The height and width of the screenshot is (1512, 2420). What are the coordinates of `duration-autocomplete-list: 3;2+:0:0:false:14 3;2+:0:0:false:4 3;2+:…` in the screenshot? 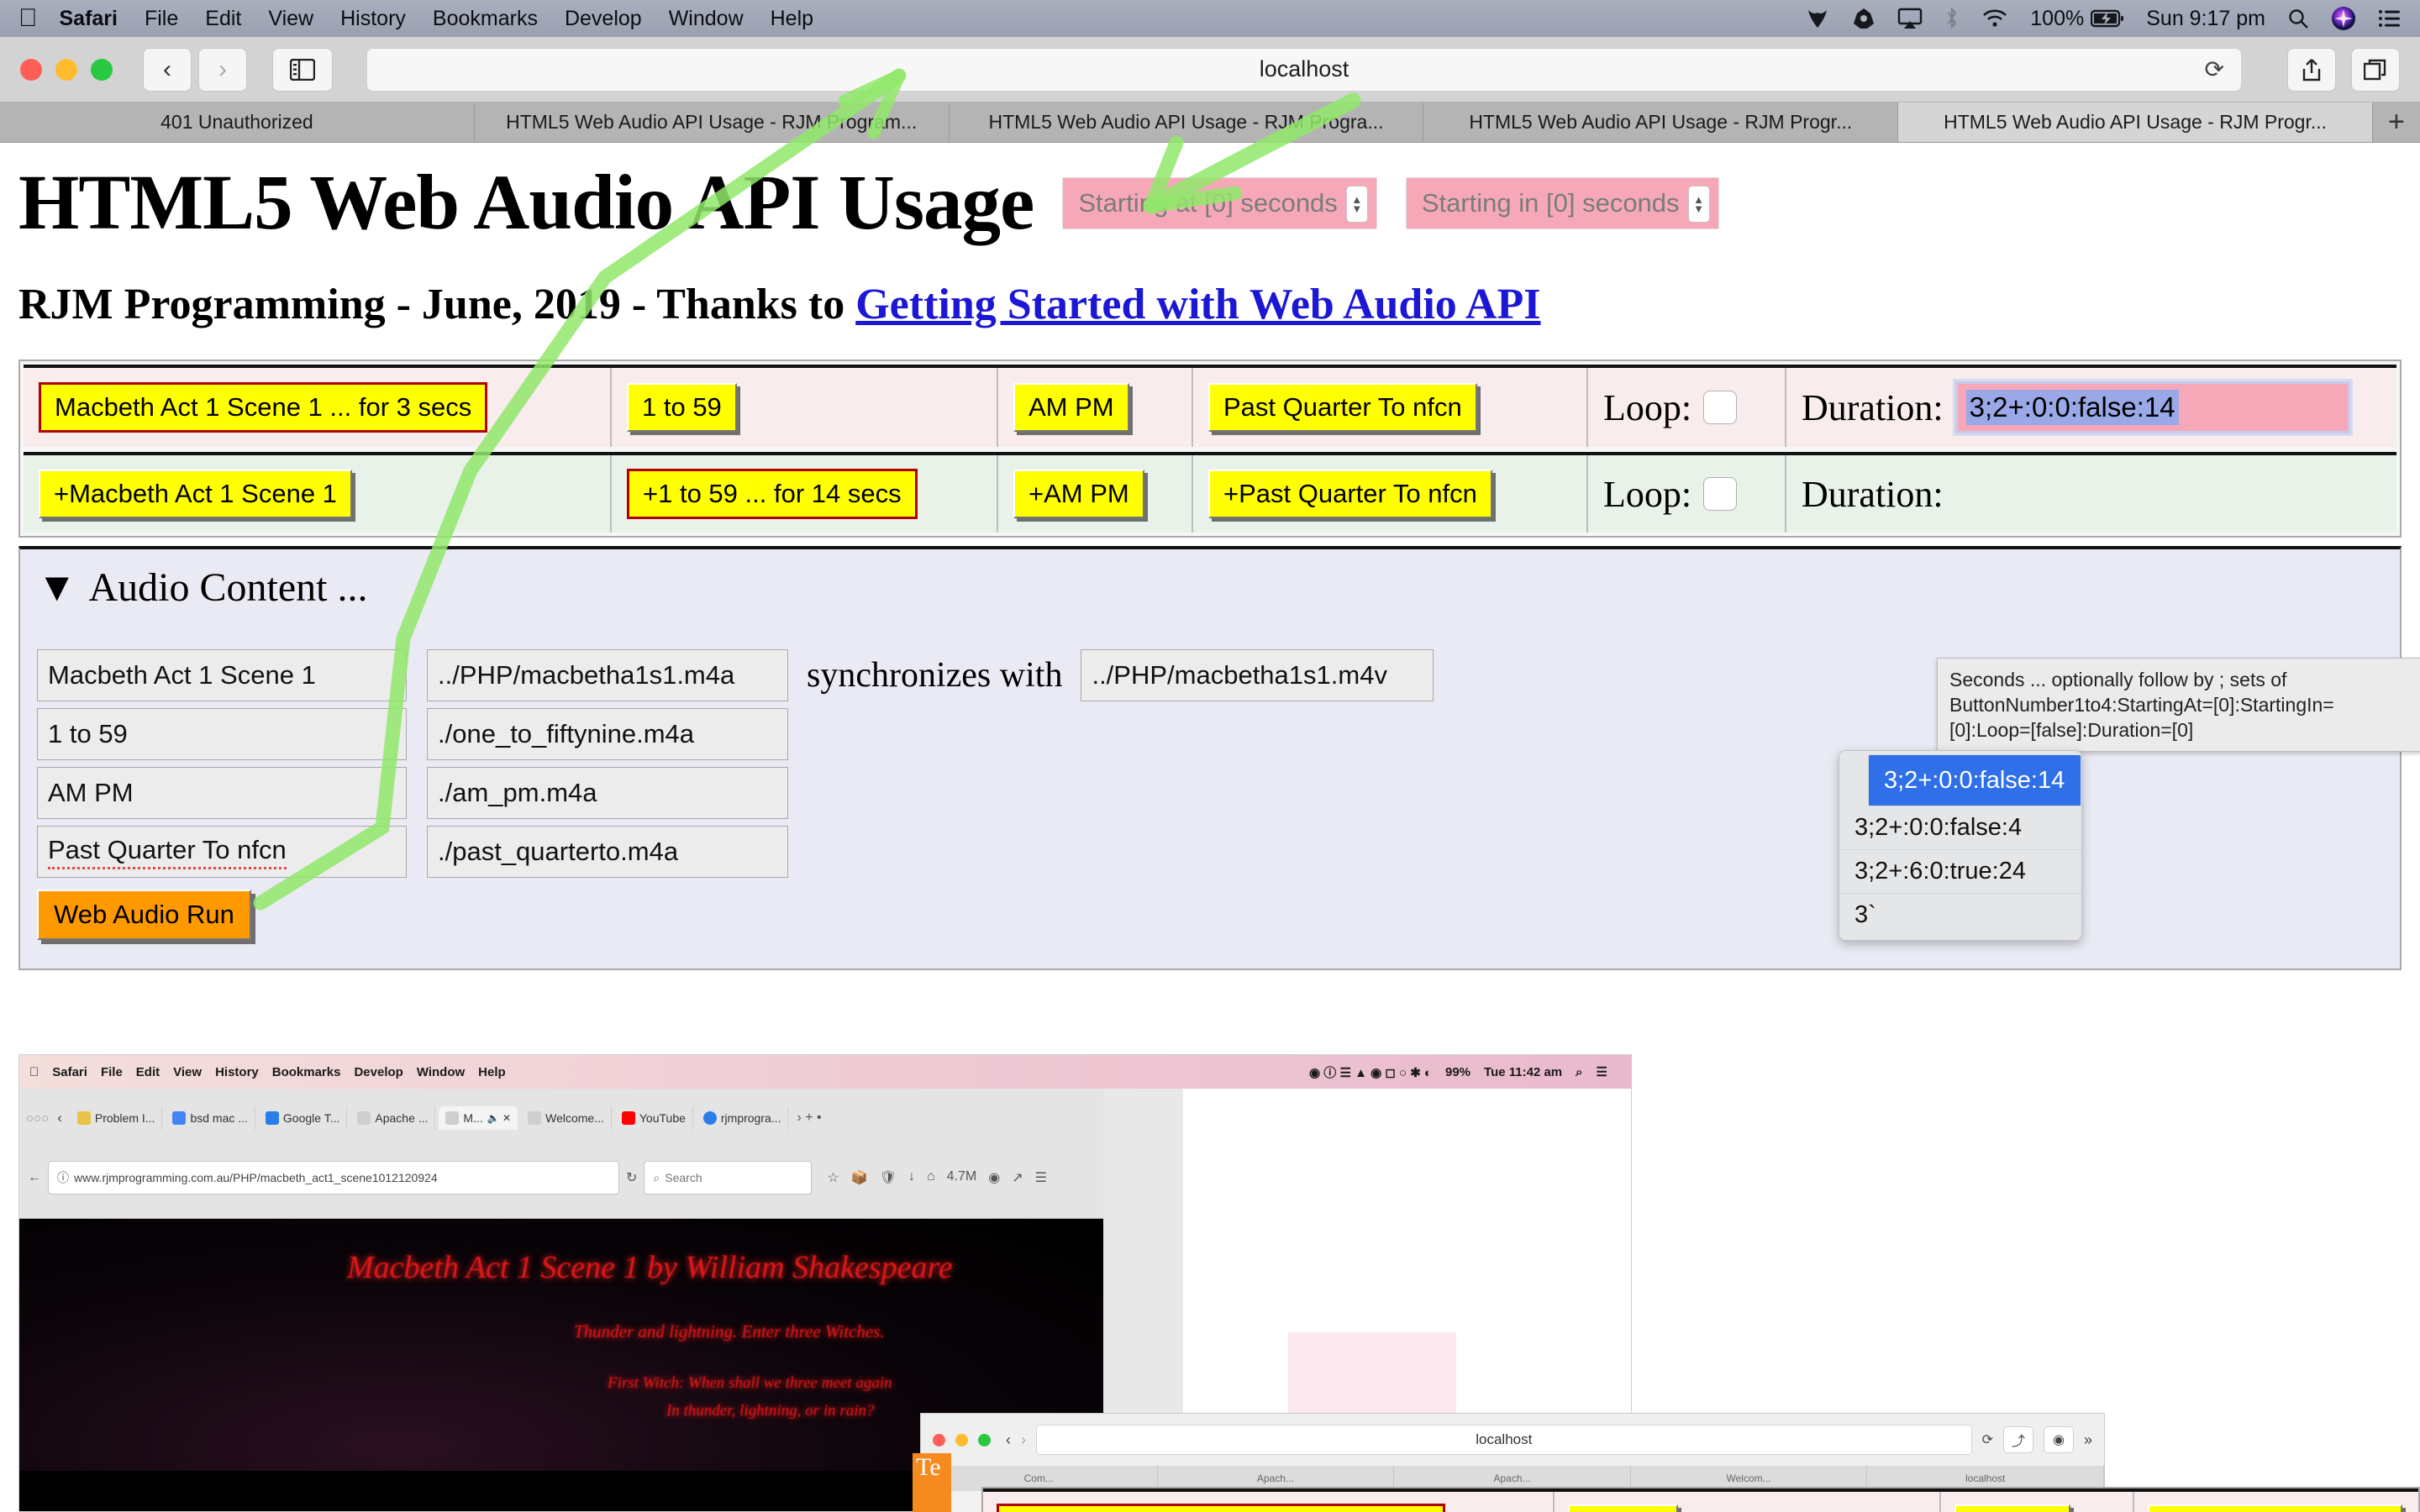 It's located at (1961, 845).